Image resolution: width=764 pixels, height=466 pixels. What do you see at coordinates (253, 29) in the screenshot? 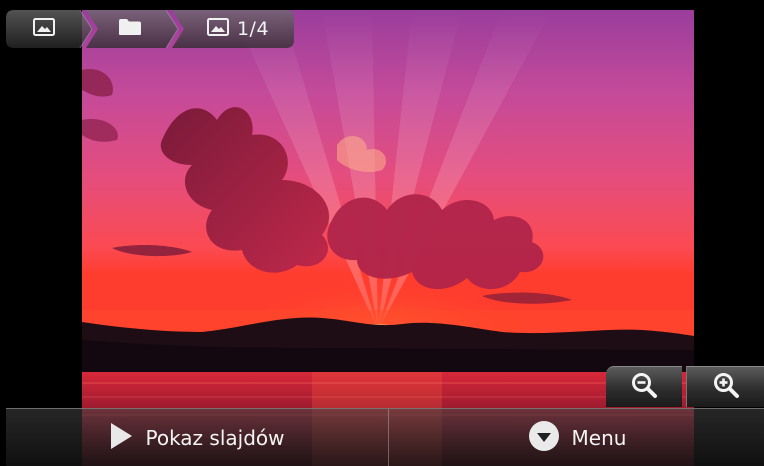
I see `image-counter: 1/4` at bounding box center [253, 29].